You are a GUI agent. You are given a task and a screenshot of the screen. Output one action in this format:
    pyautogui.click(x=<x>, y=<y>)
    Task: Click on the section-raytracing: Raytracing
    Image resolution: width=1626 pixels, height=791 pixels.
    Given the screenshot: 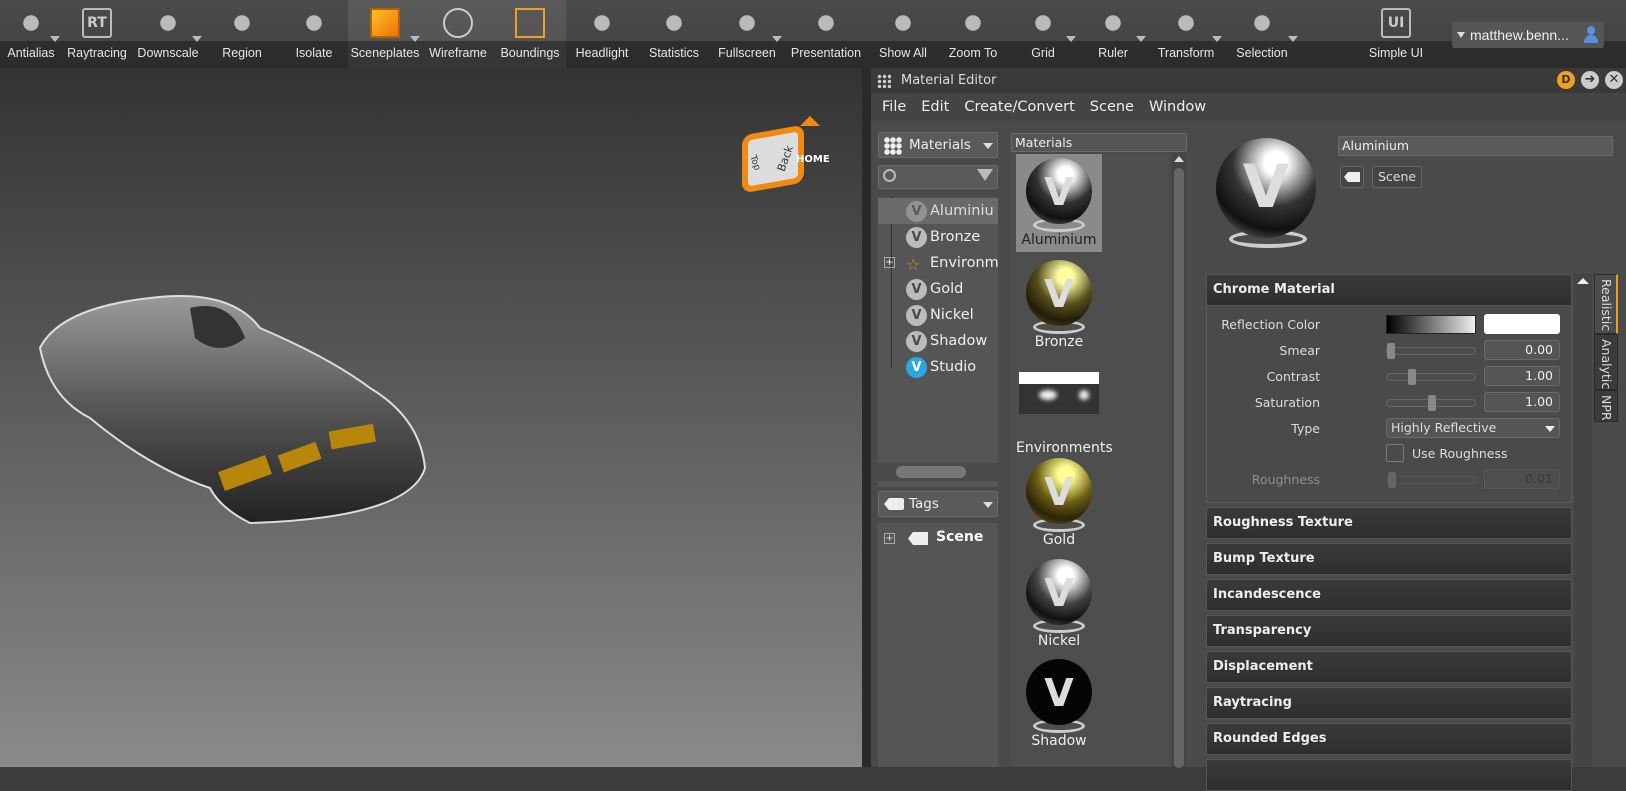 What is the action you would take?
    pyautogui.click(x=1389, y=703)
    